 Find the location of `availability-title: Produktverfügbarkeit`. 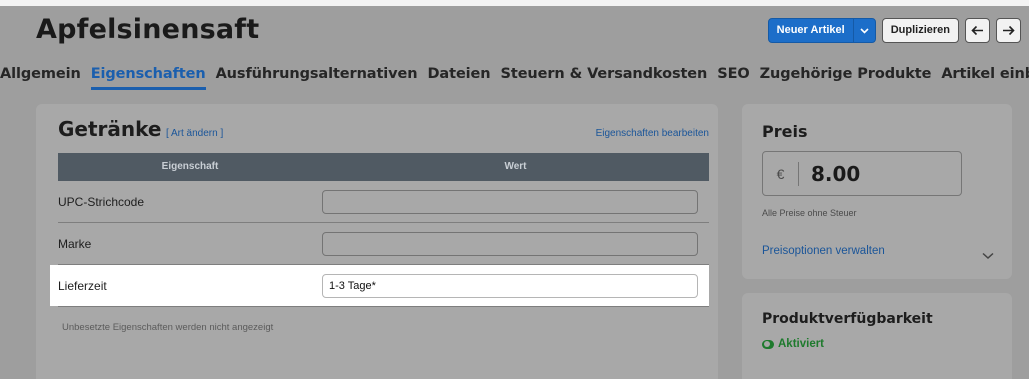

availability-title: Produktverfügbarkeit is located at coordinates (847, 319).